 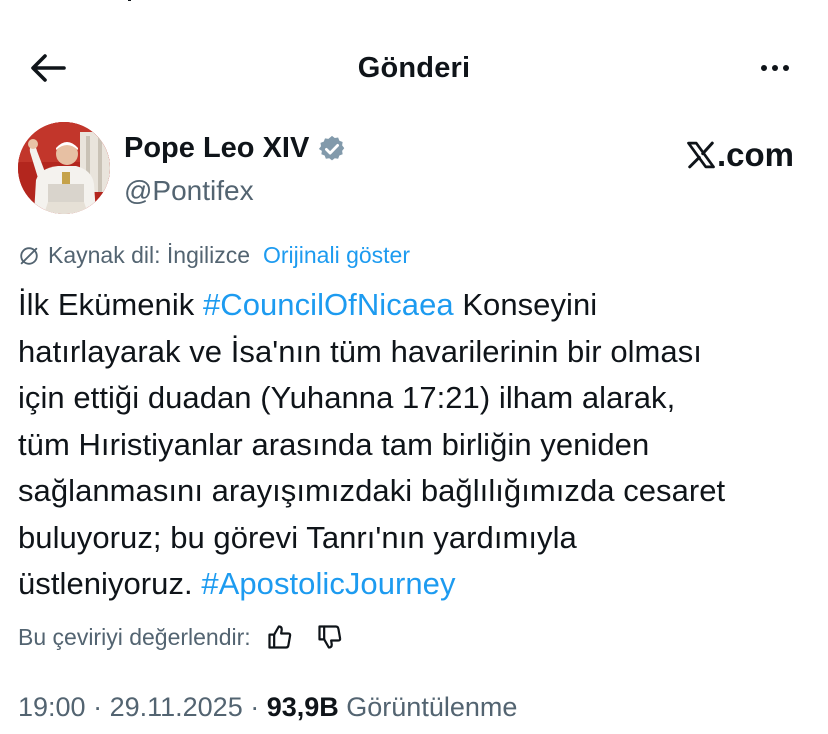 I want to click on watermark-text: .com, so click(x=755, y=154).